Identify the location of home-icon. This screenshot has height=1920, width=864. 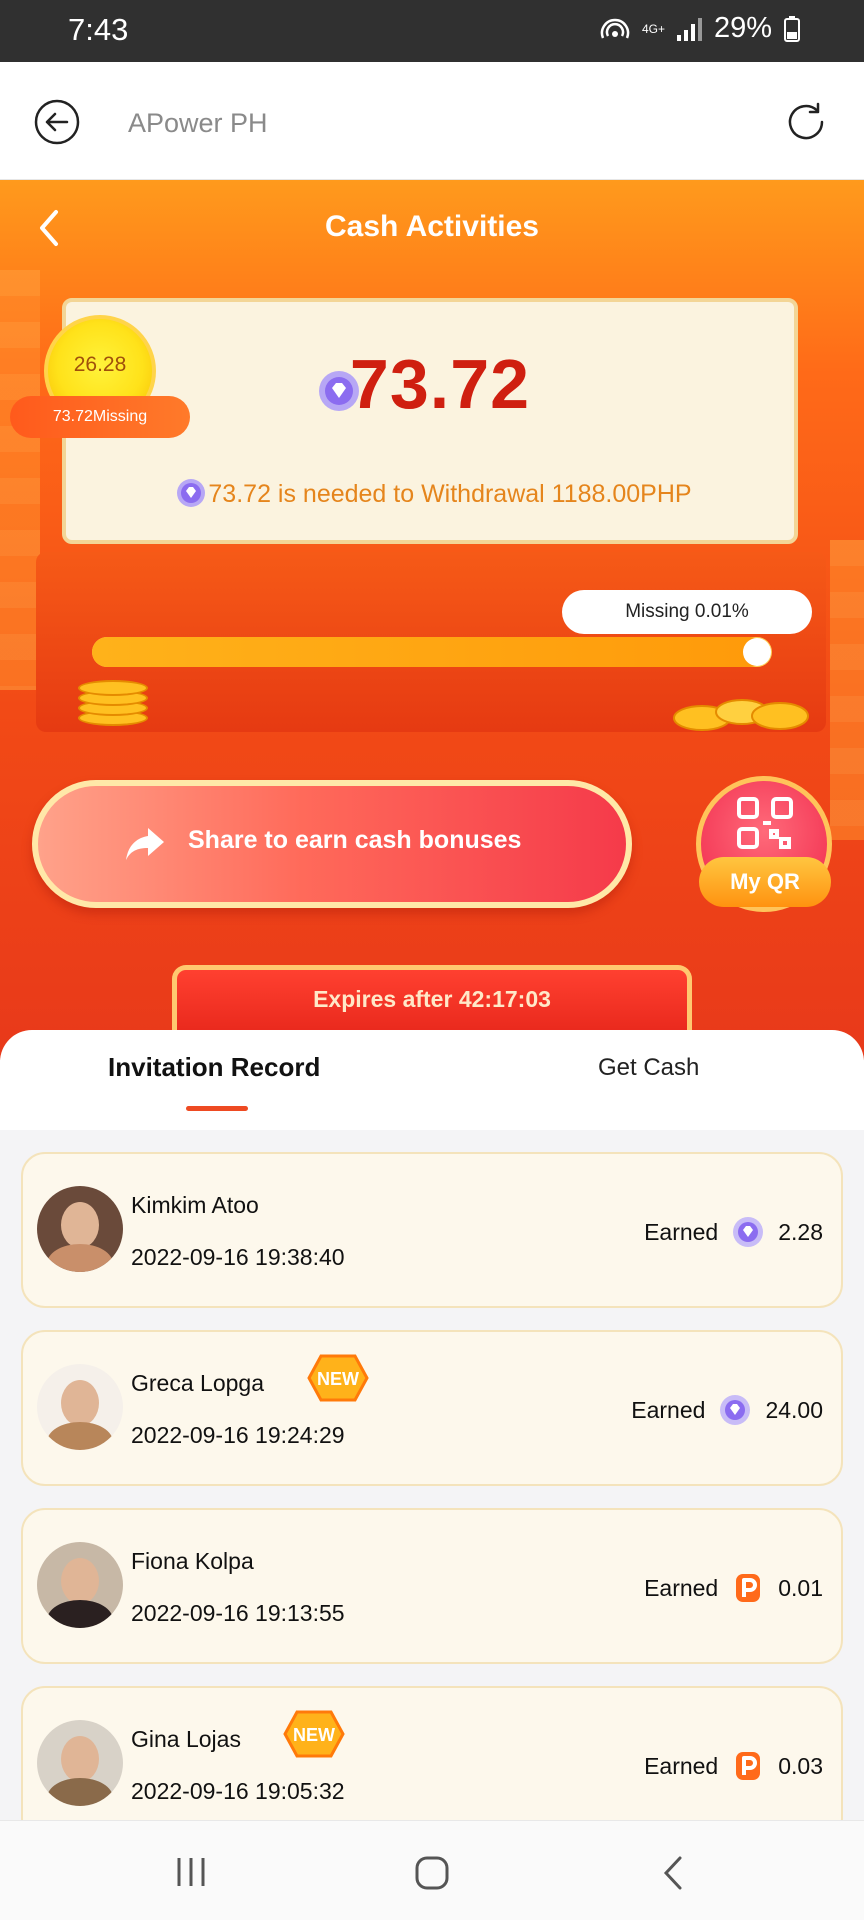
(432, 1873).